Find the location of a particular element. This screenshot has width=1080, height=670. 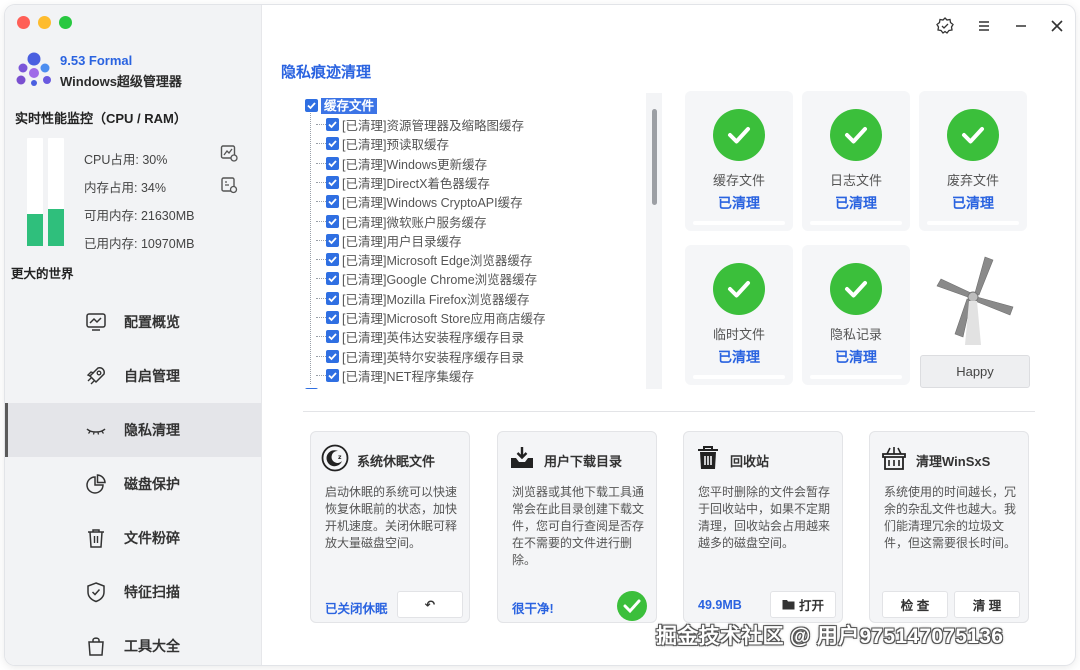

cpu-settings-icon is located at coordinates (229, 153).